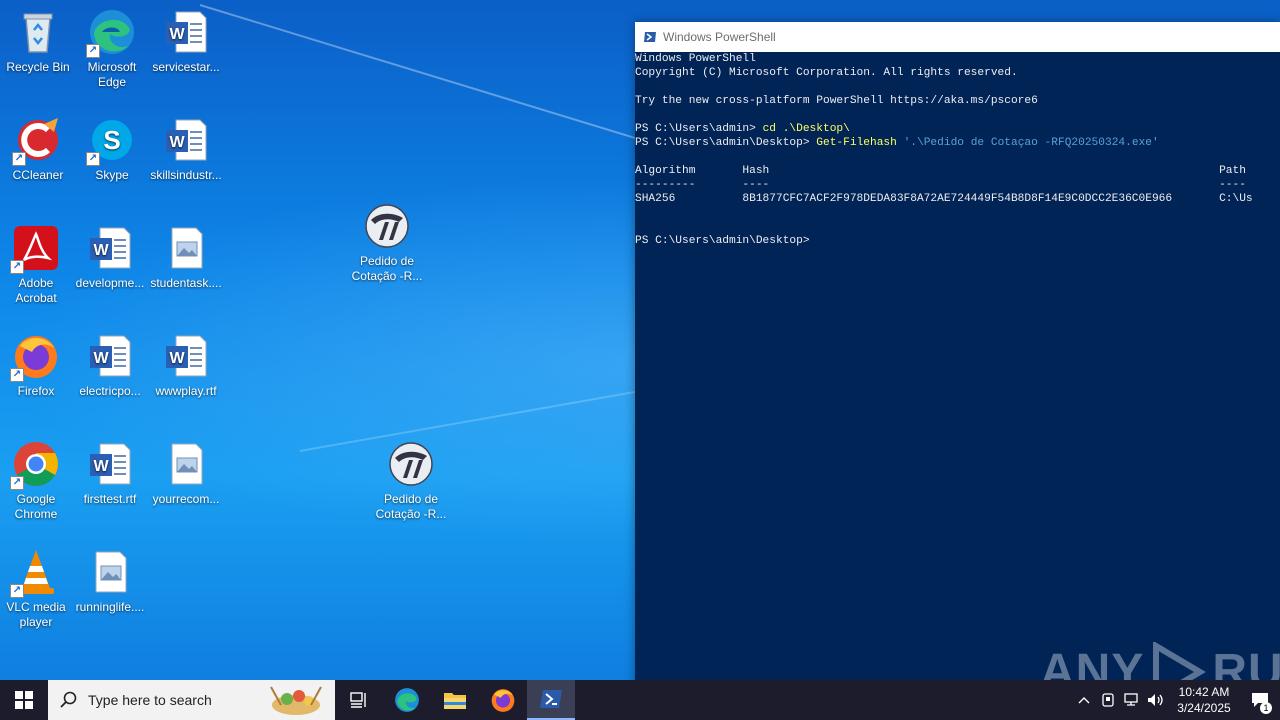 The width and height of the screenshot is (1280, 720). Describe the element at coordinates (38, 175) in the screenshot. I see `icon-label: CCleaner` at that location.